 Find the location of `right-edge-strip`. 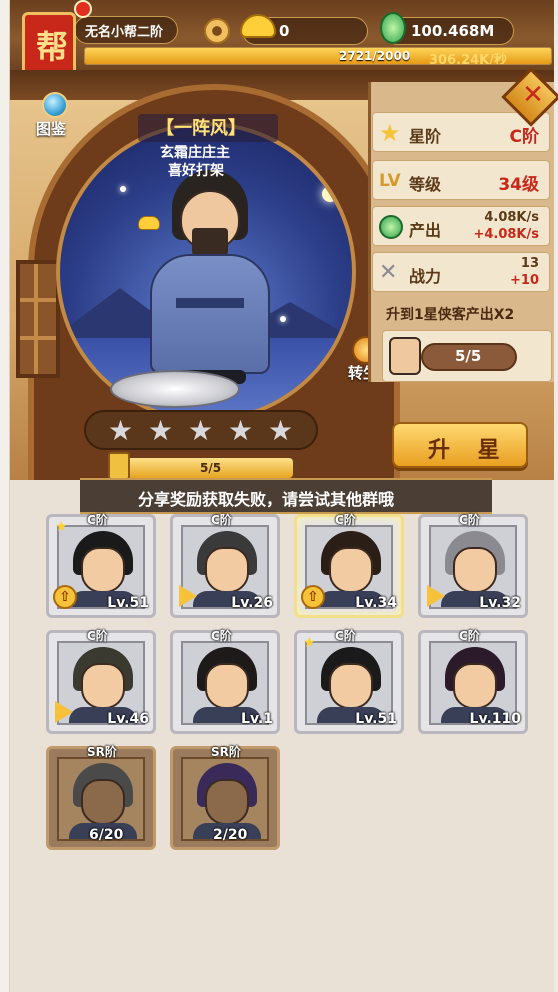

right-edge-strip is located at coordinates (556, 496).